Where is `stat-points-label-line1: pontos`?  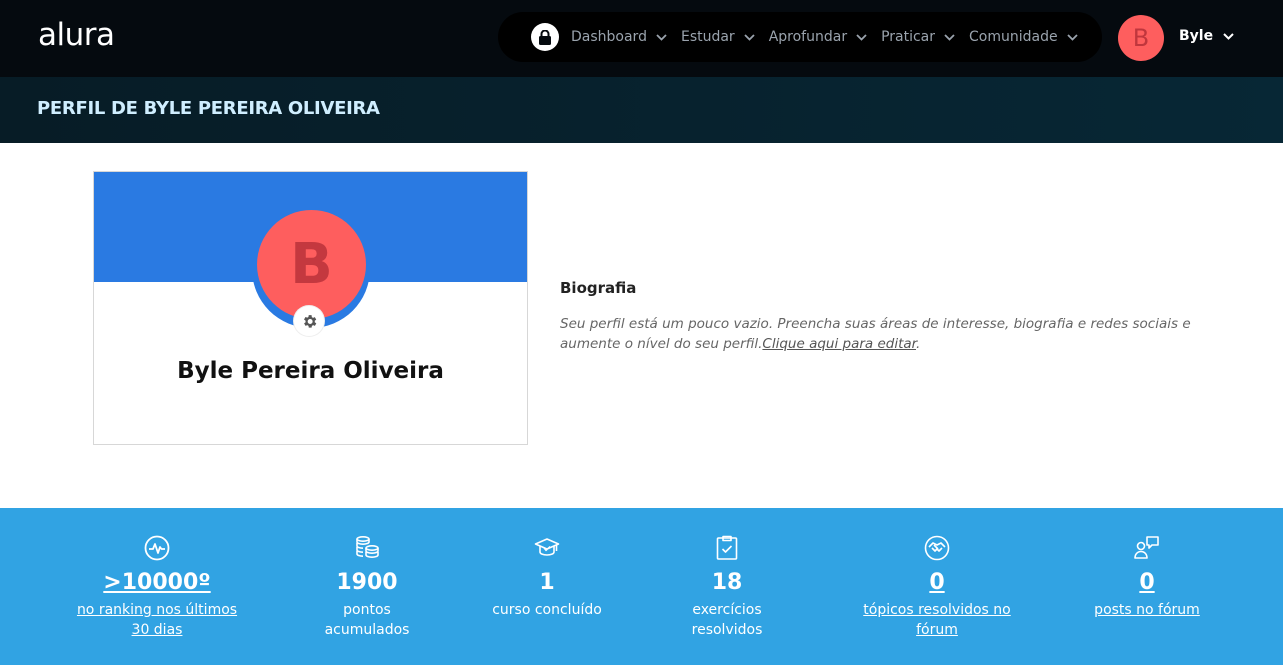
stat-points-label-line1: pontos is located at coordinates (367, 610).